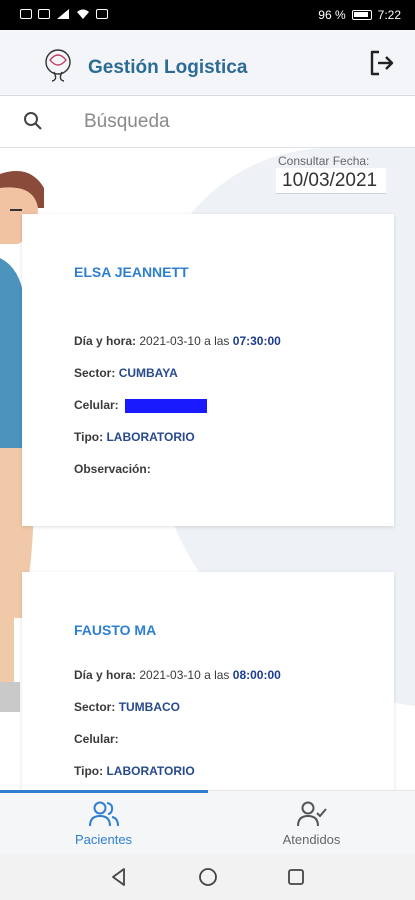 This screenshot has width=415, height=900. I want to click on battery-percent: 96 %, so click(332, 15).